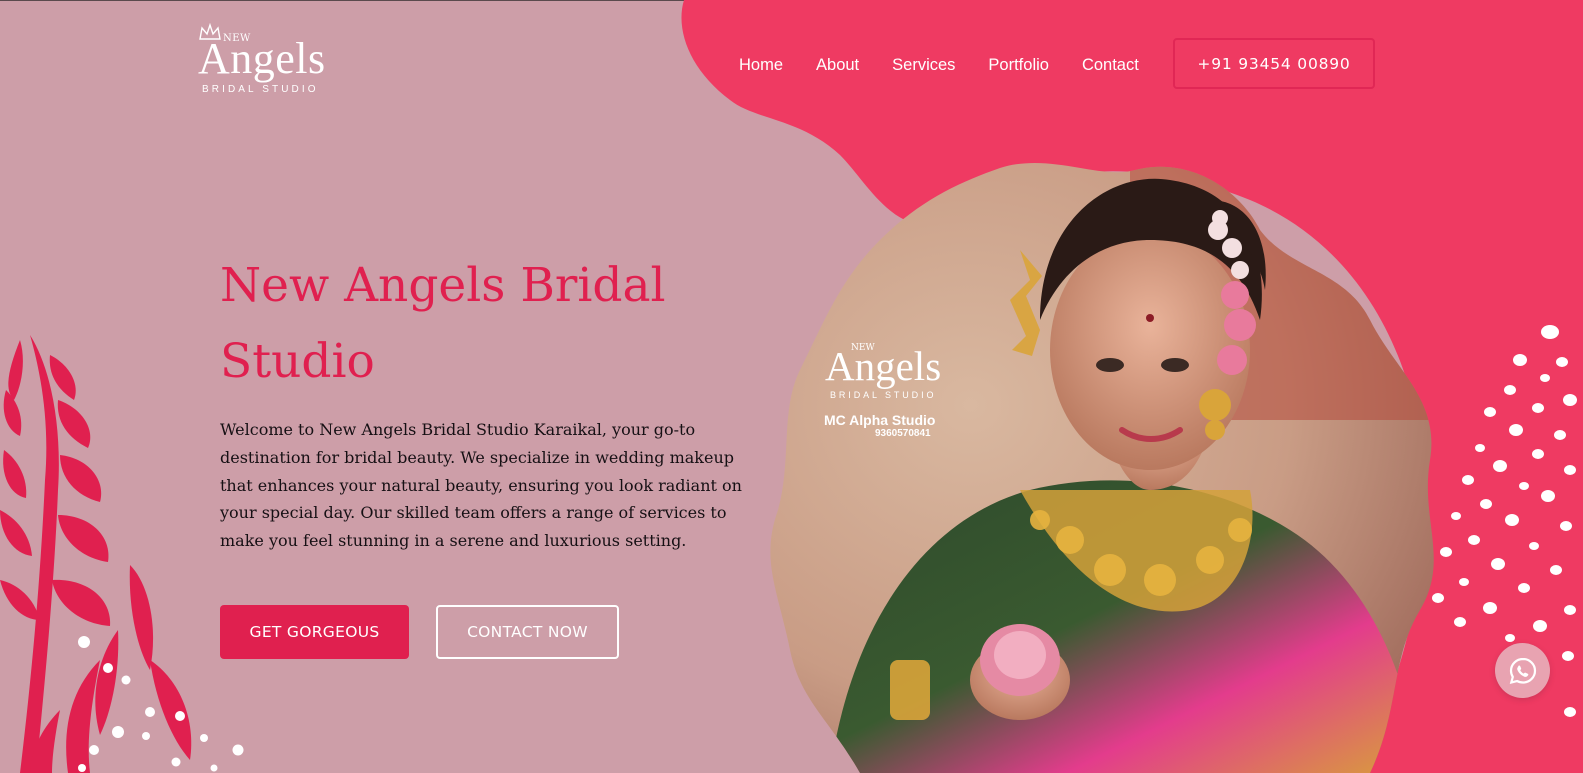 Image resolution: width=1583 pixels, height=773 pixels. I want to click on hero-title: New Angels Bridal Studio, so click(443, 323).